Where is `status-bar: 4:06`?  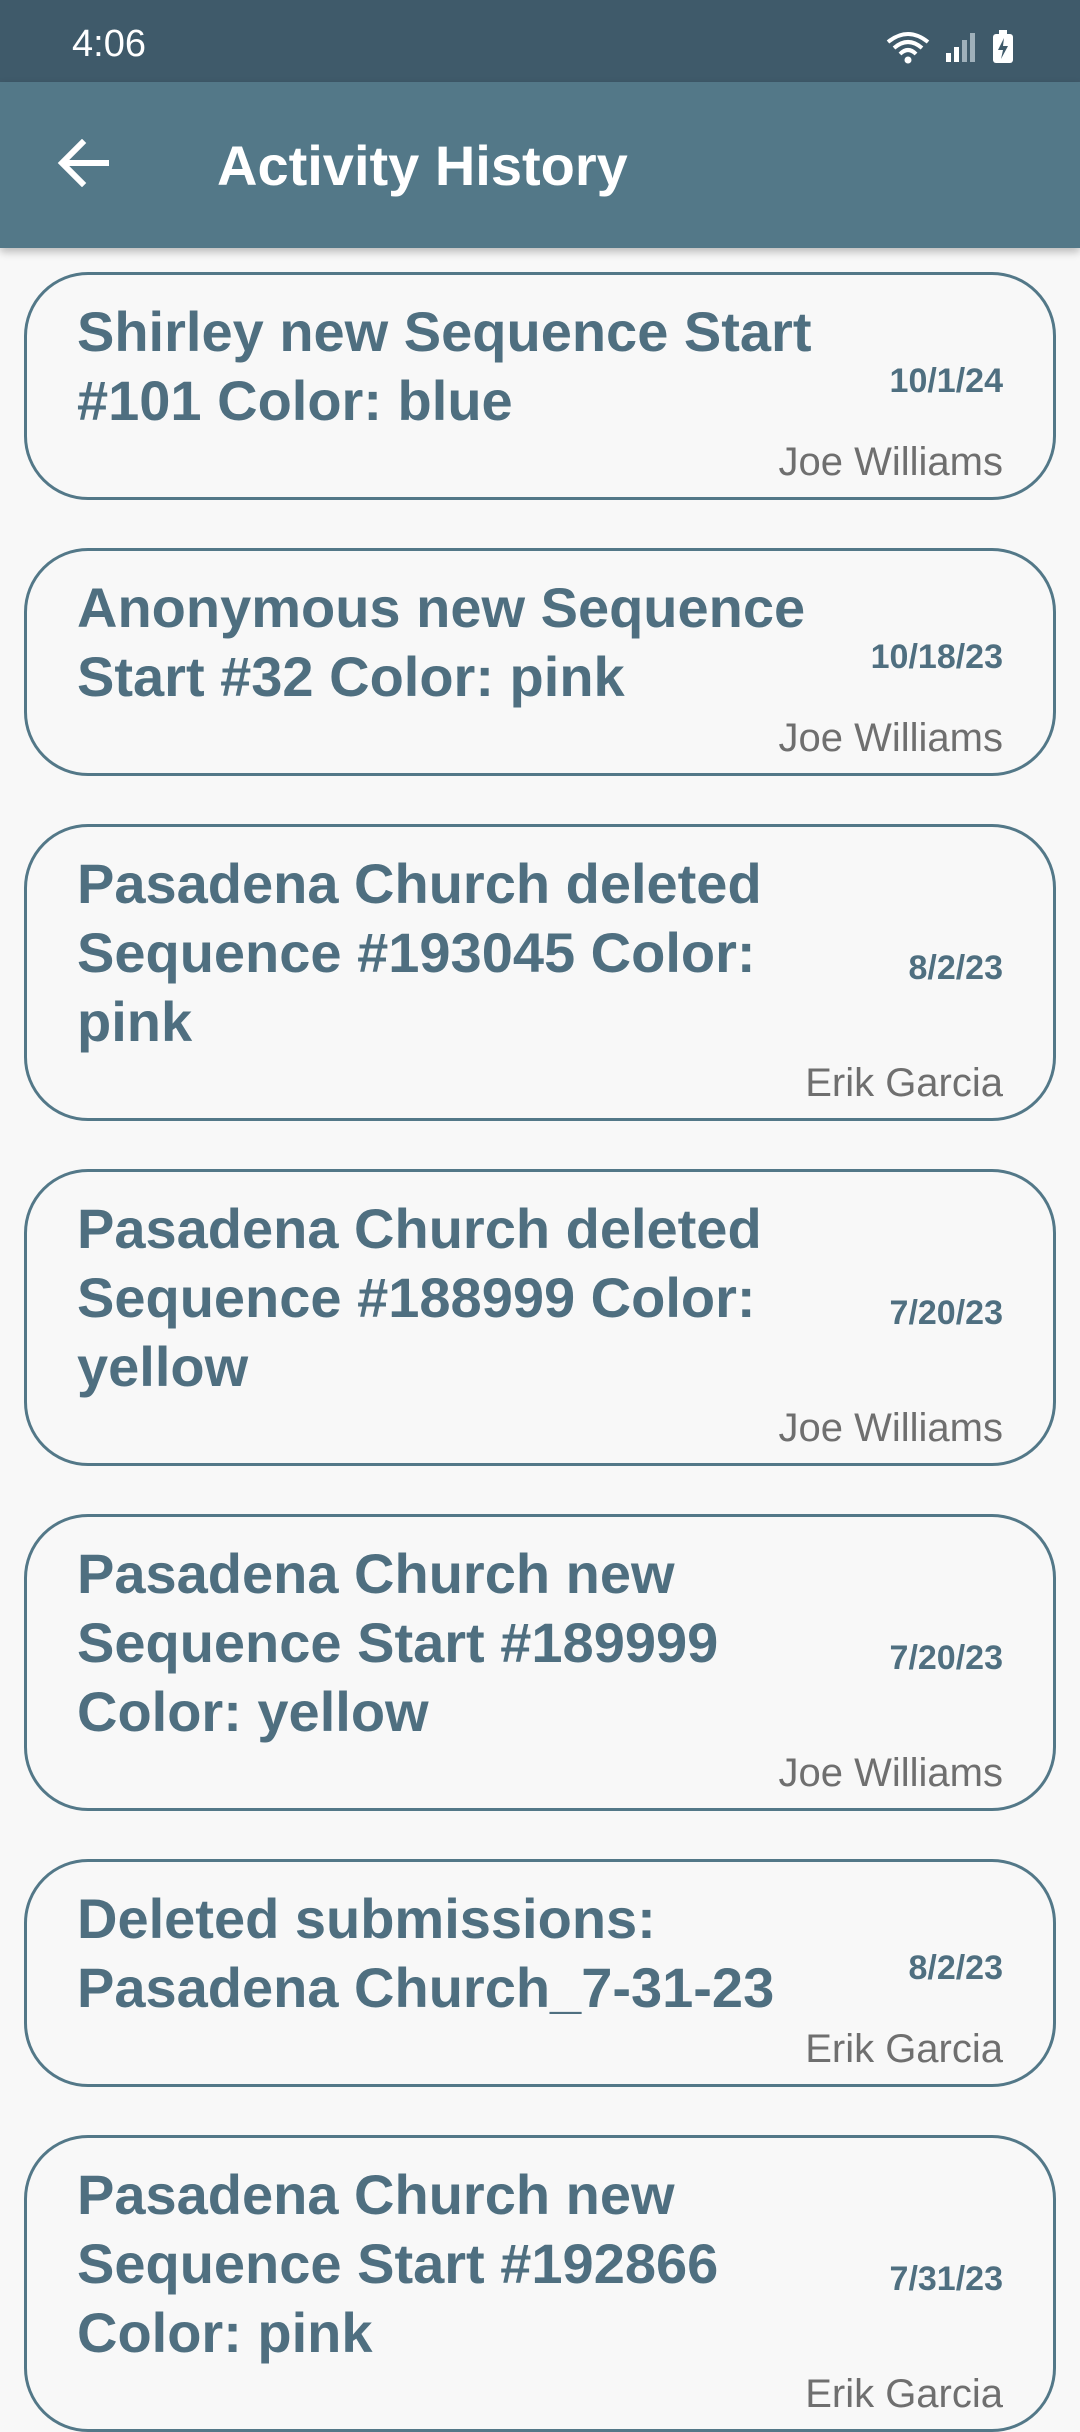 status-bar: 4:06 is located at coordinates (540, 41).